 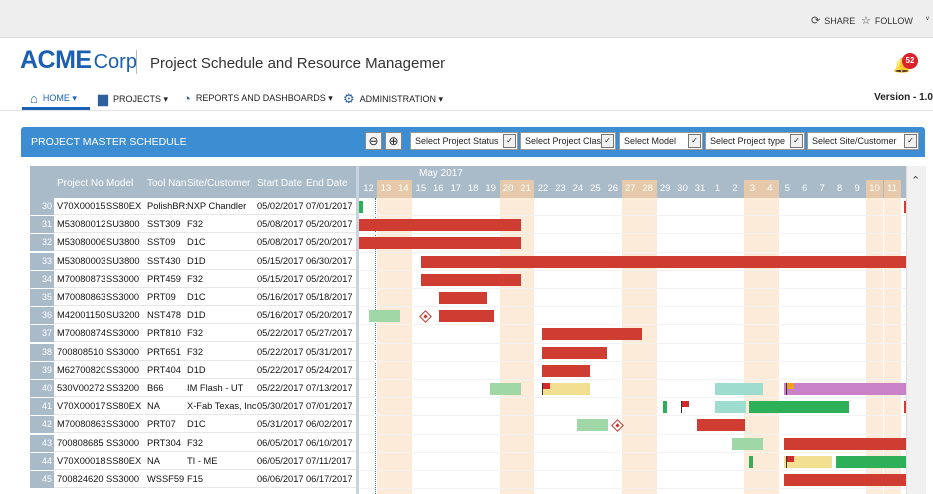 What do you see at coordinates (196, 424) in the screenshot?
I see `cell-site: D1C` at bounding box center [196, 424].